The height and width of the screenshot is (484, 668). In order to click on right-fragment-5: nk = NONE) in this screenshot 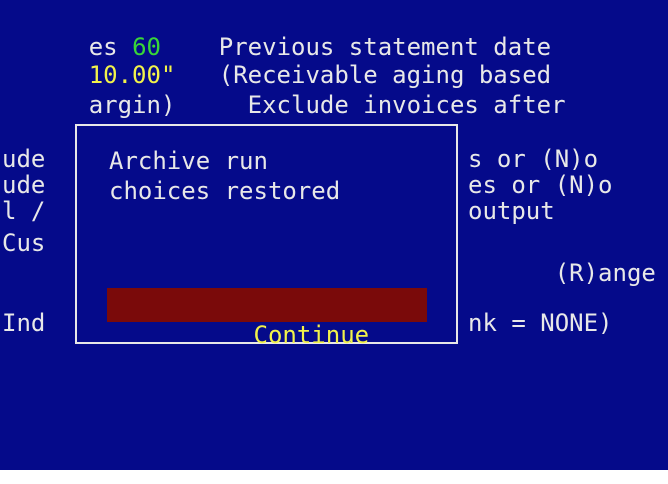, I will do `click(540, 323)`.